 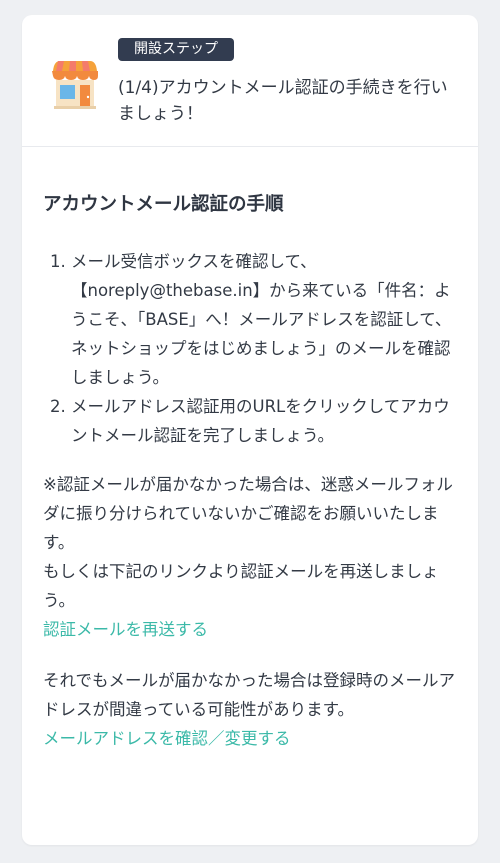 What do you see at coordinates (241, 586) in the screenshot?
I see `note-line-resend: もしくは下記のリンクより認証メールを再送しましょう。` at bounding box center [241, 586].